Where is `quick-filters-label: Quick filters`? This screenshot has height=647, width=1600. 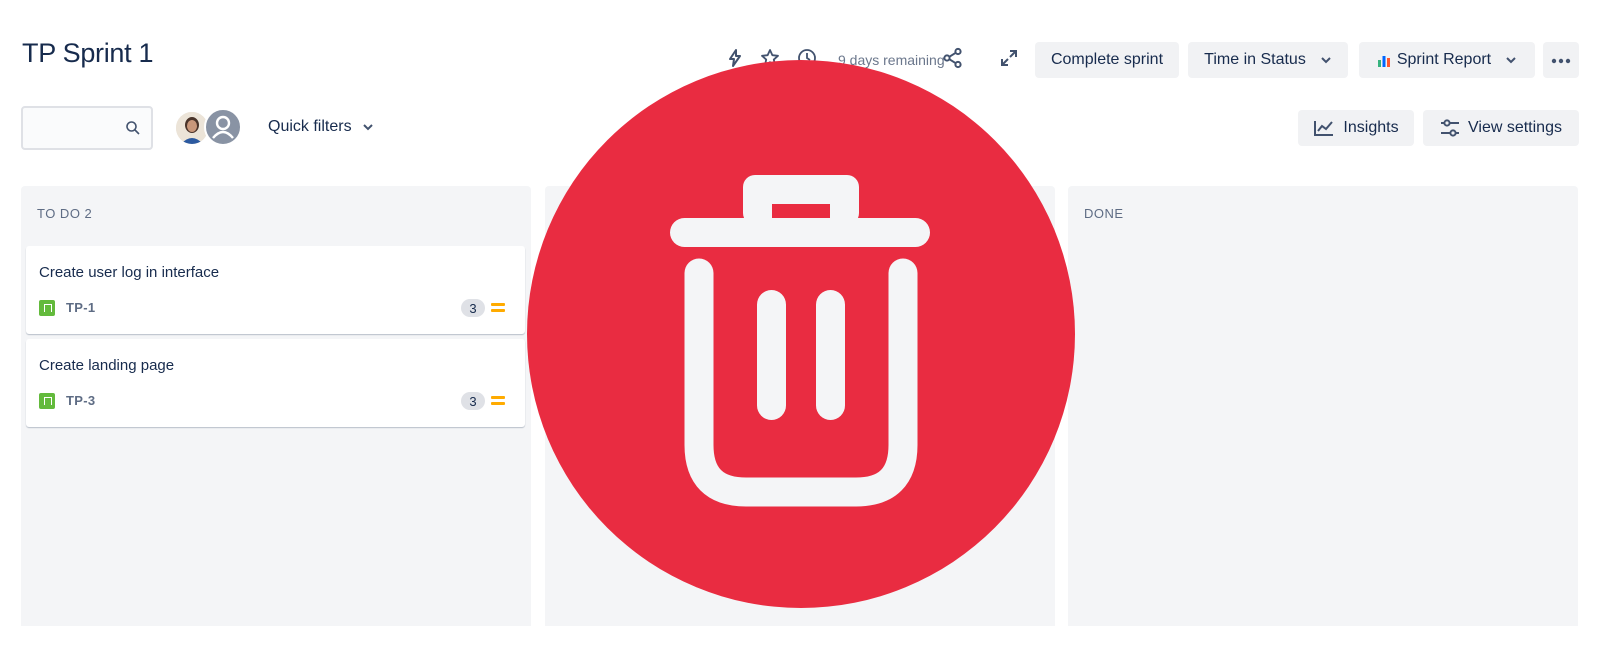 quick-filters-label: Quick filters is located at coordinates (310, 126).